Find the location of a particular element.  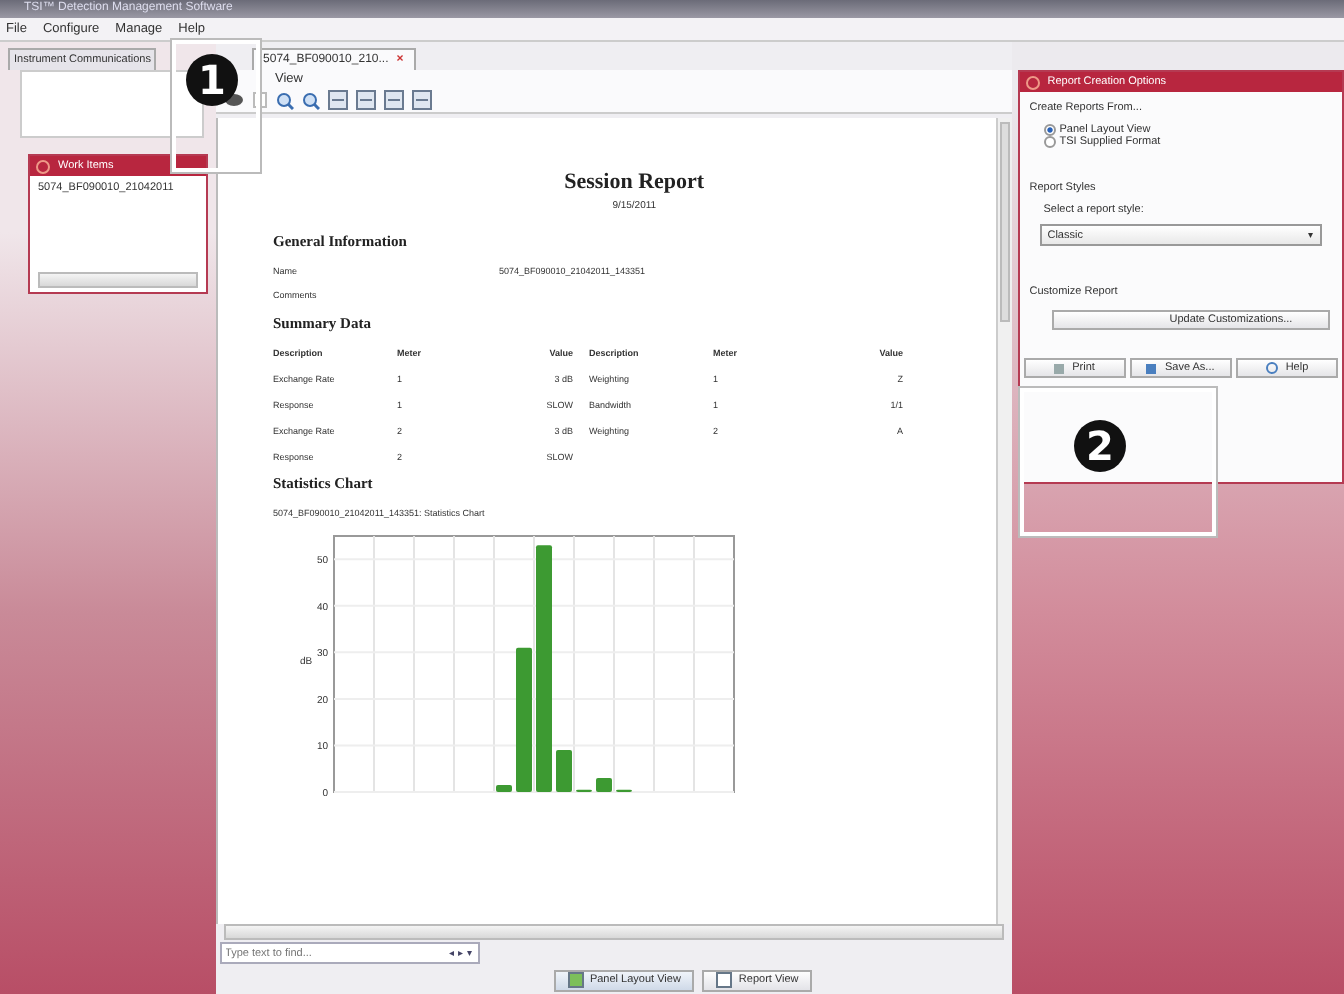

chart-bar is located at coordinates (503, 788).